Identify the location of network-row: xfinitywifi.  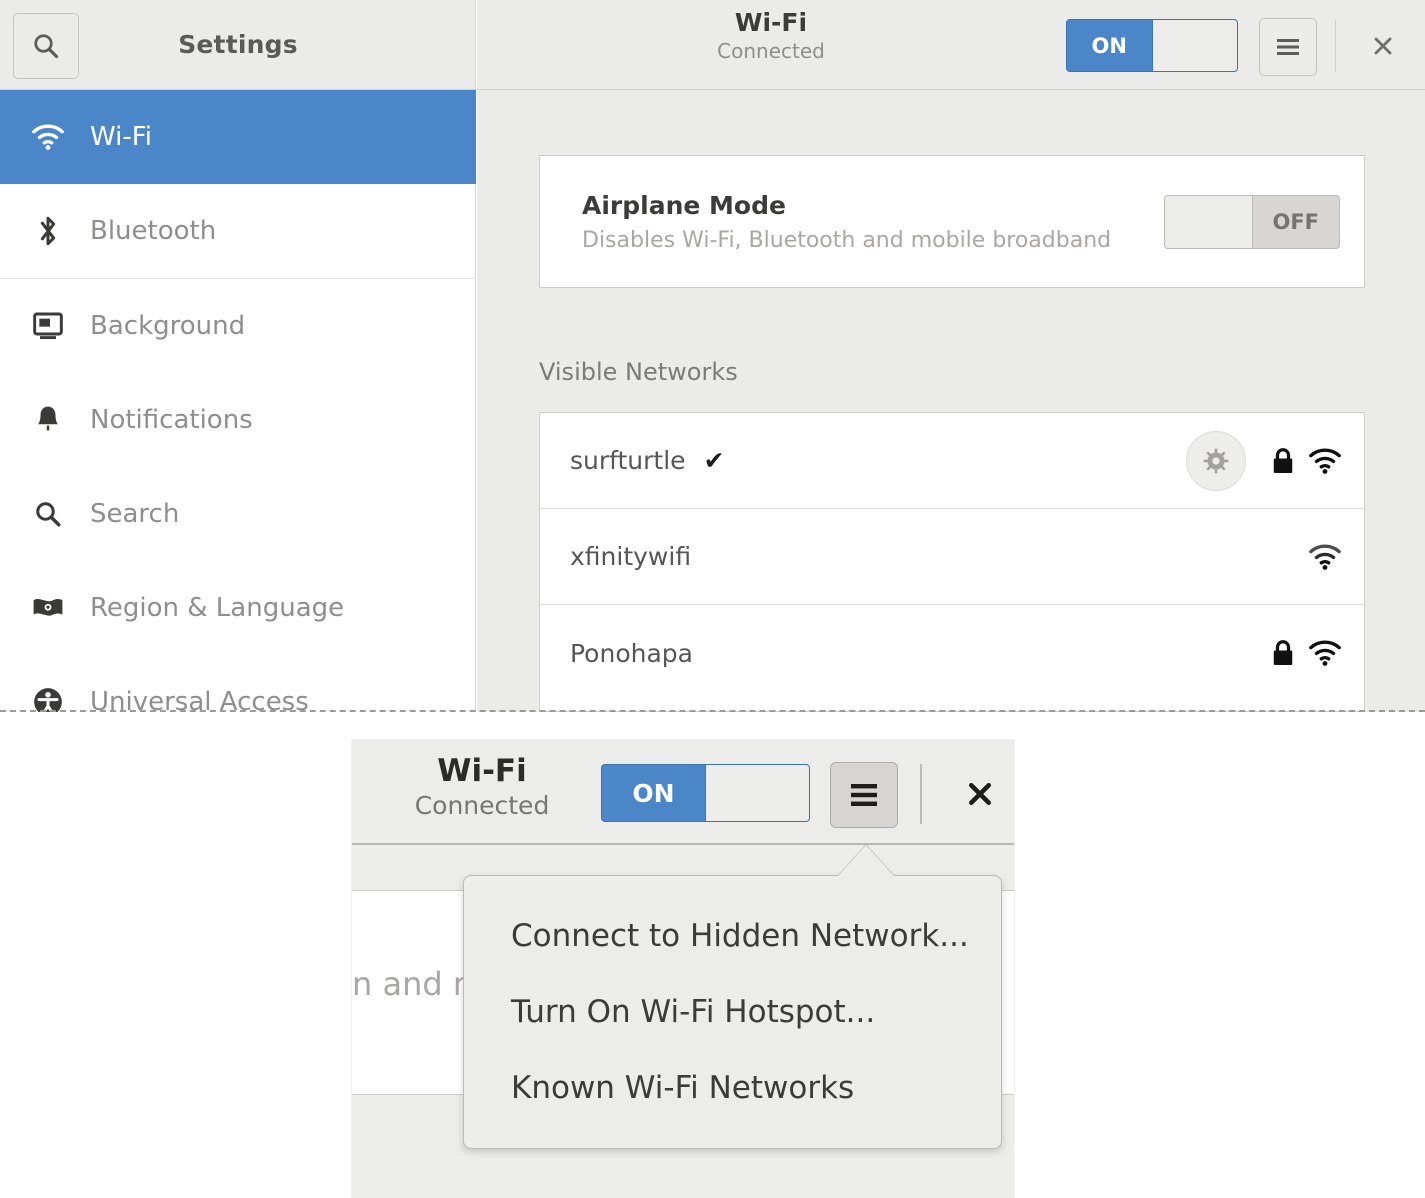
(952, 557).